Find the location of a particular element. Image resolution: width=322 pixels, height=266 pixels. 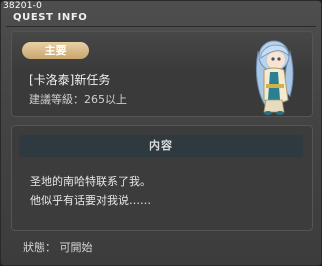

npc-portrait-icon is located at coordinates (274, 77).